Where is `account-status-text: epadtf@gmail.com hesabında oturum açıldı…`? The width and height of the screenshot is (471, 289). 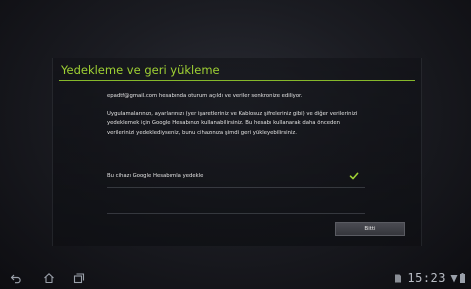
account-status-text: epadtf@gmail.com hesabında oturum açıldı… is located at coordinates (205, 96).